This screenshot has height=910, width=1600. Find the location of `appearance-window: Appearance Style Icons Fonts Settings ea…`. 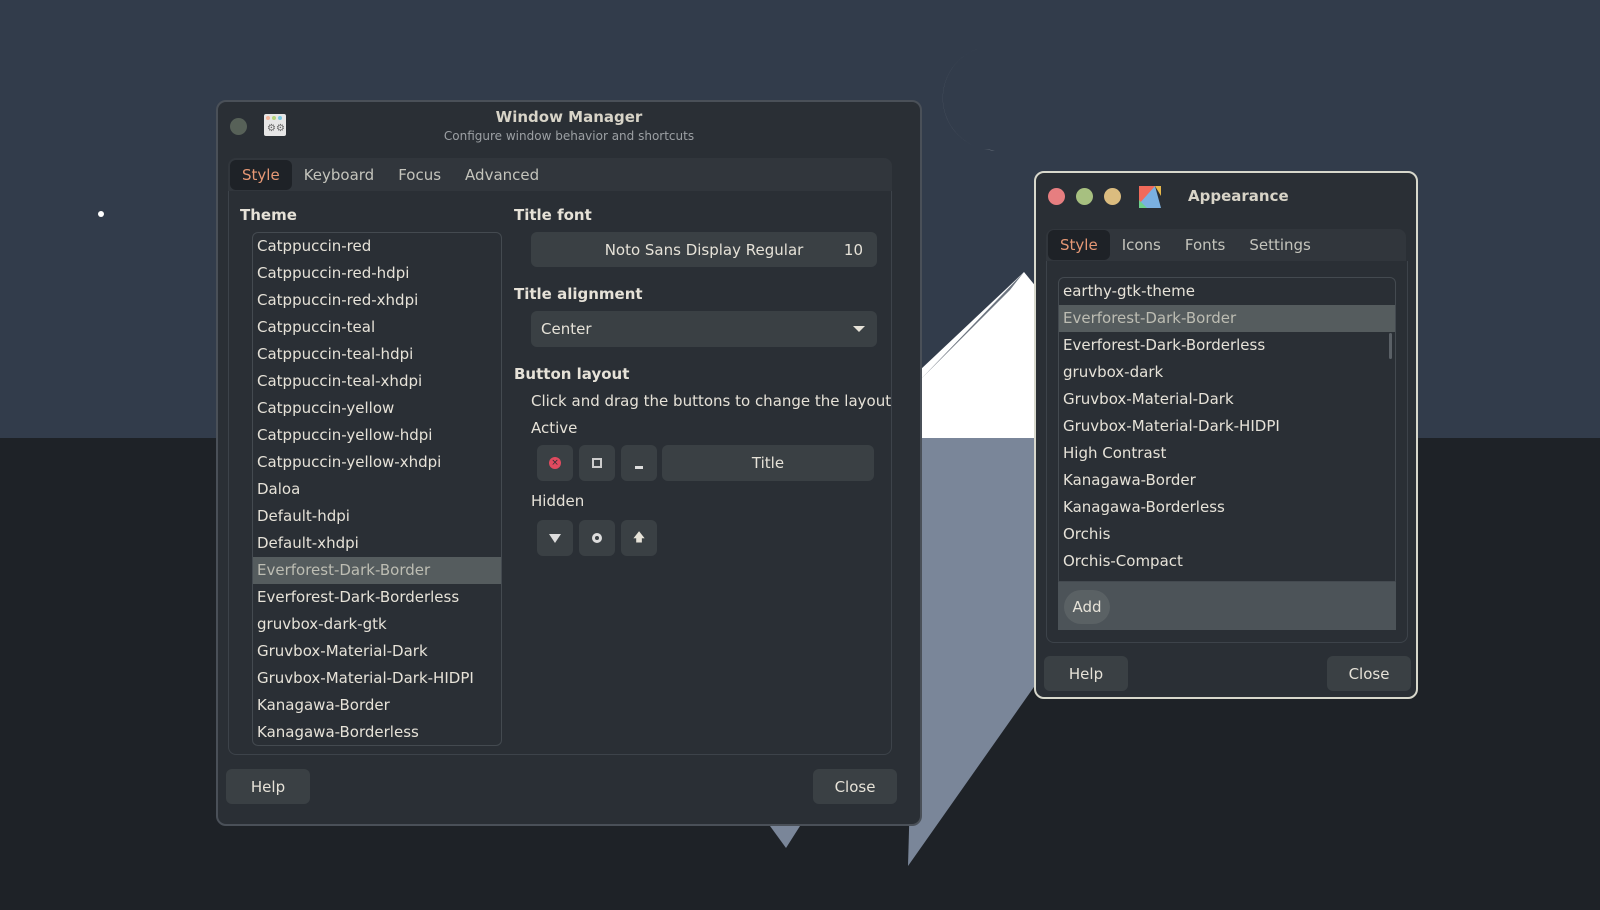

appearance-window: Appearance Style Icons Fonts Settings ea… is located at coordinates (1226, 435).